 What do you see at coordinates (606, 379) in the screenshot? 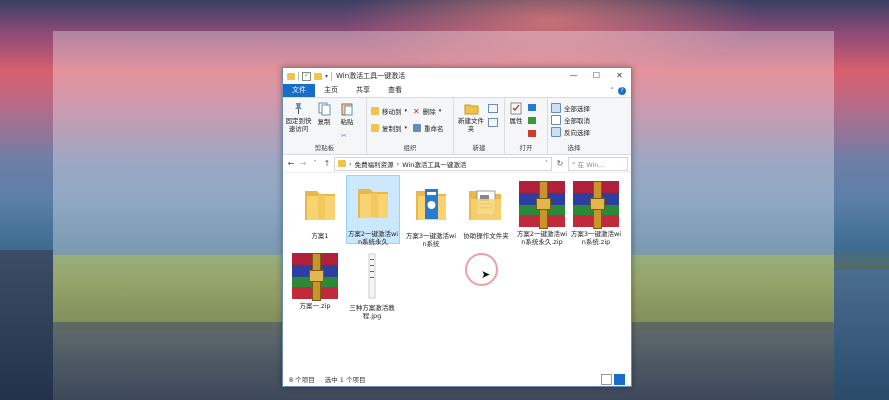
I see `details-view-button` at bounding box center [606, 379].